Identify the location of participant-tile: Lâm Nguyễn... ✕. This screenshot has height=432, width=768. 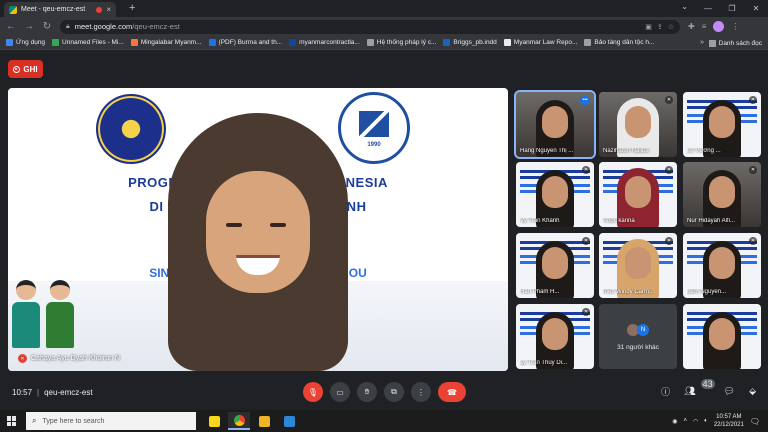
(722, 265).